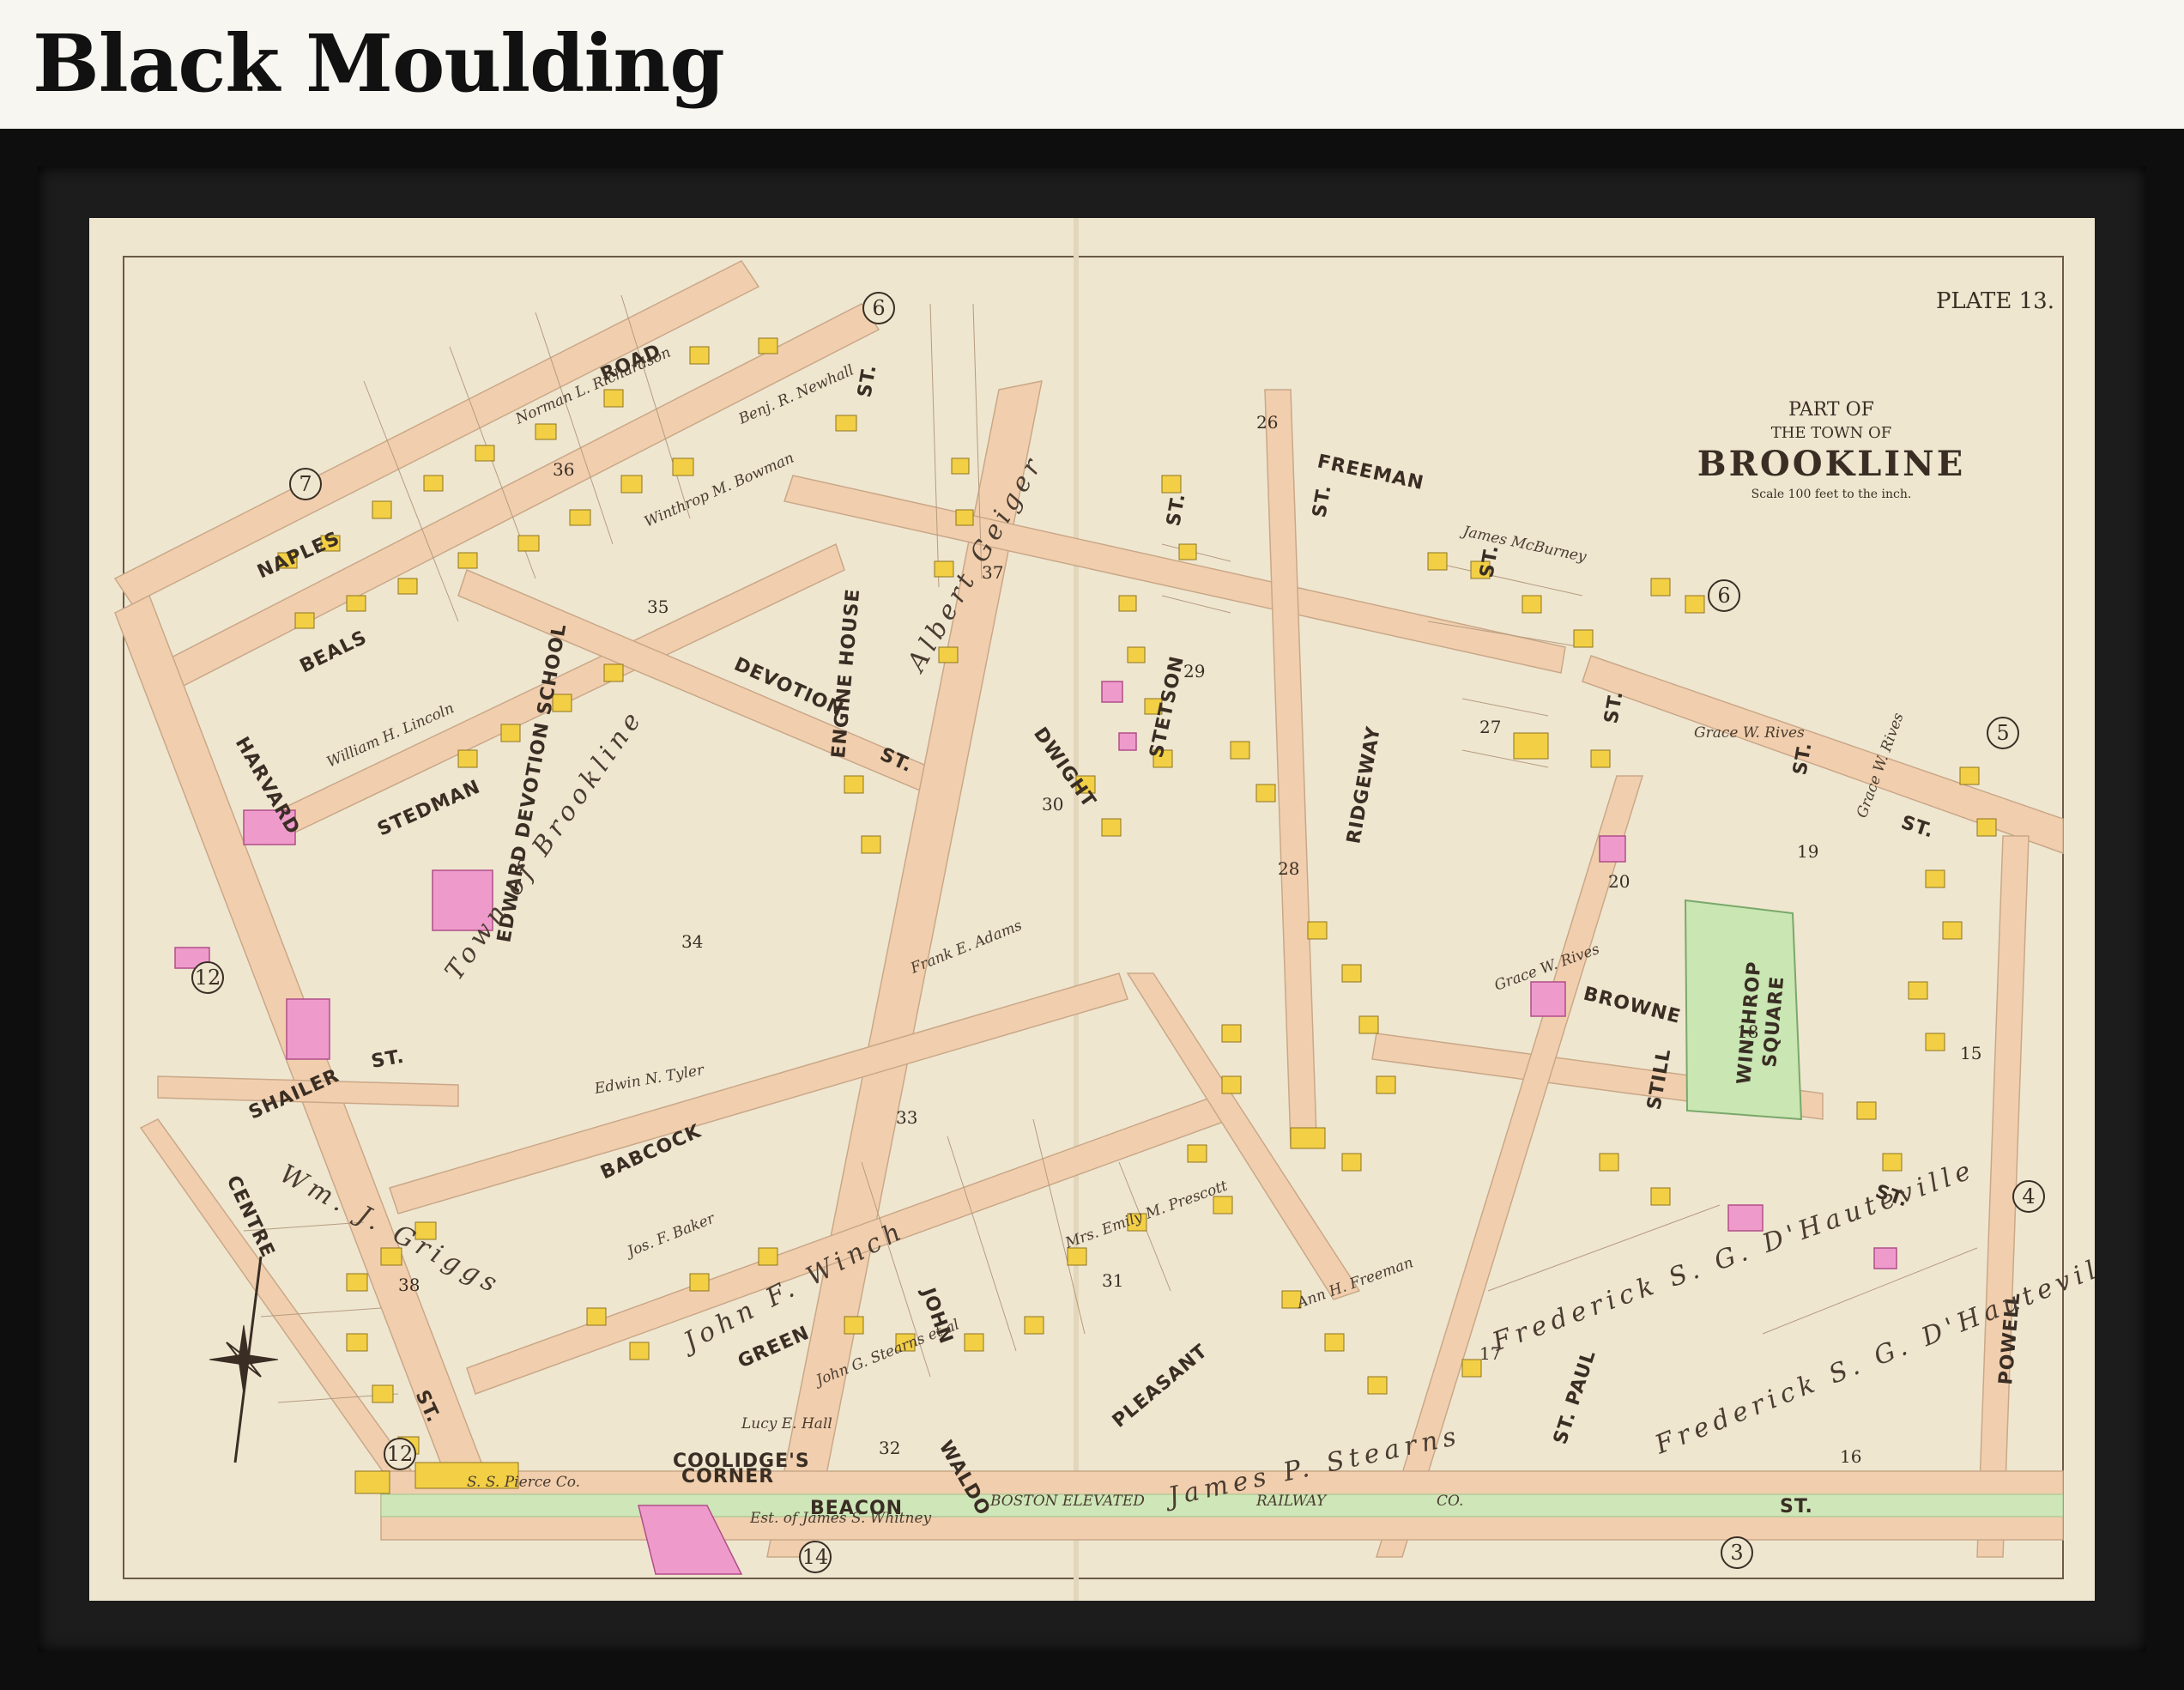 The width and height of the screenshot is (2184, 1690). I want to click on label-corner: CORNER, so click(728, 1476).